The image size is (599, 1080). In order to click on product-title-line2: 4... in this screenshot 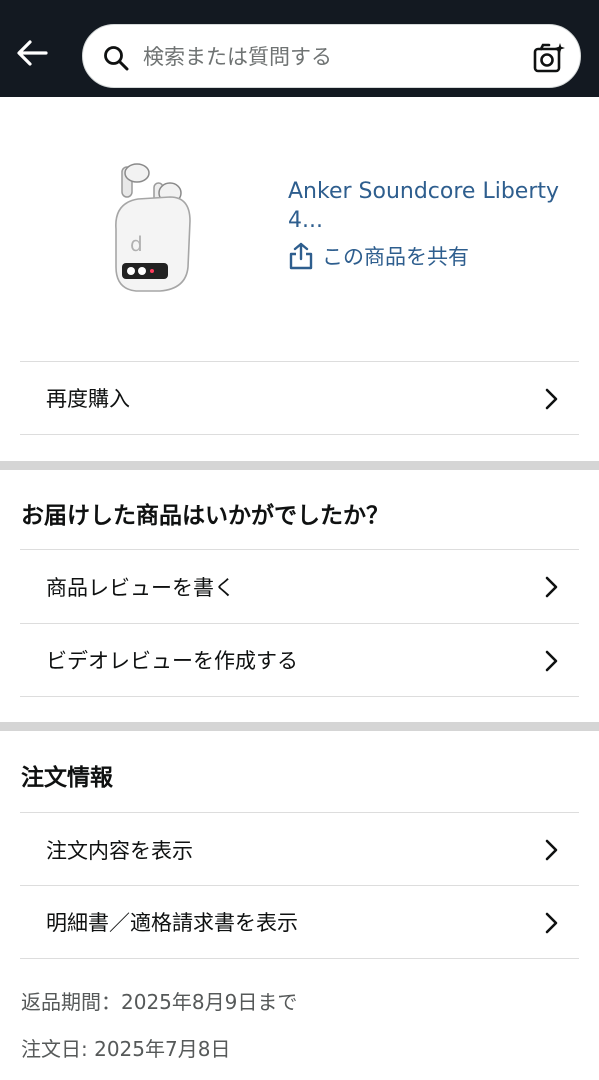, I will do `click(305, 220)`.